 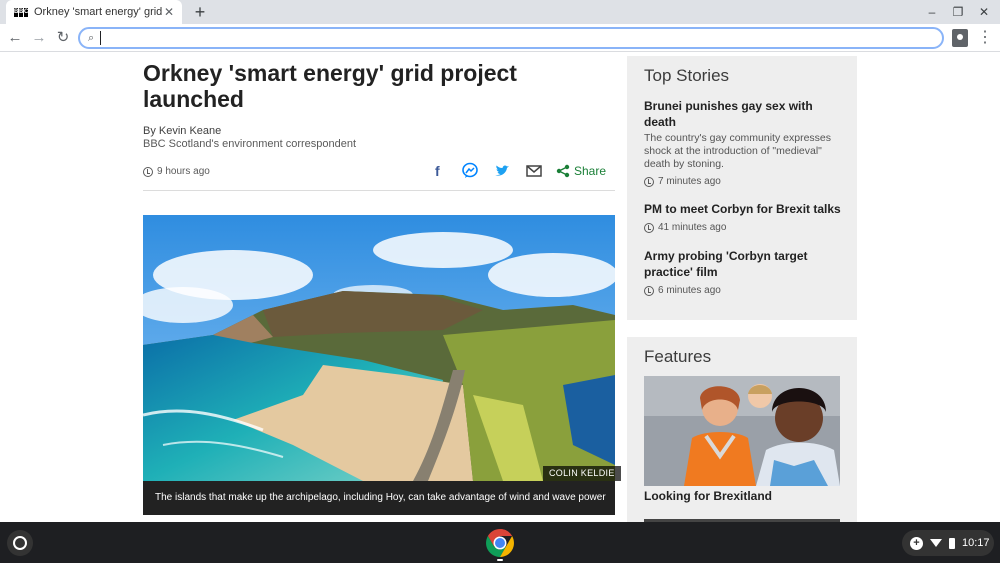 What do you see at coordinates (470, 171) in the screenshot?
I see `messenger-icon` at bounding box center [470, 171].